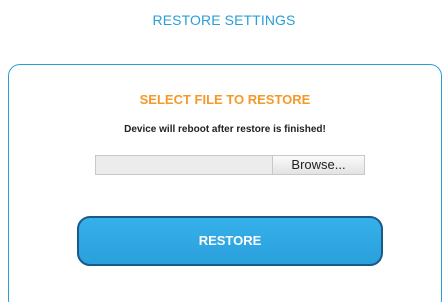 This screenshot has width=448, height=302. What do you see at coordinates (184, 165) in the screenshot?
I see `file-path-field` at bounding box center [184, 165].